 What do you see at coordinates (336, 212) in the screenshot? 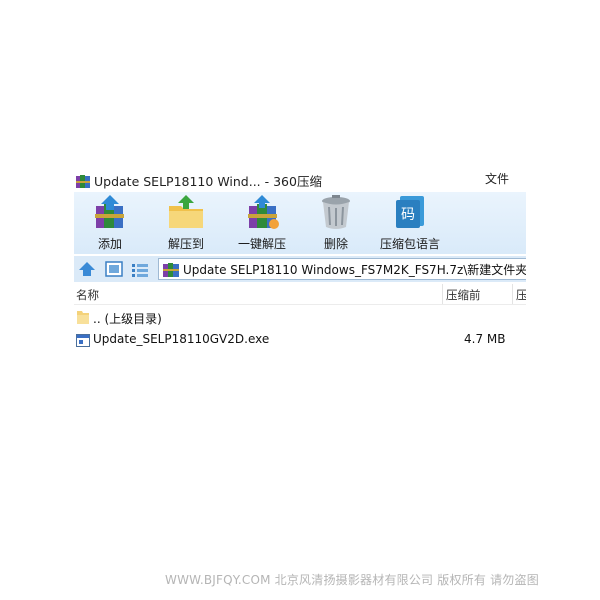
I see `trash-can-icon` at bounding box center [336, 212].